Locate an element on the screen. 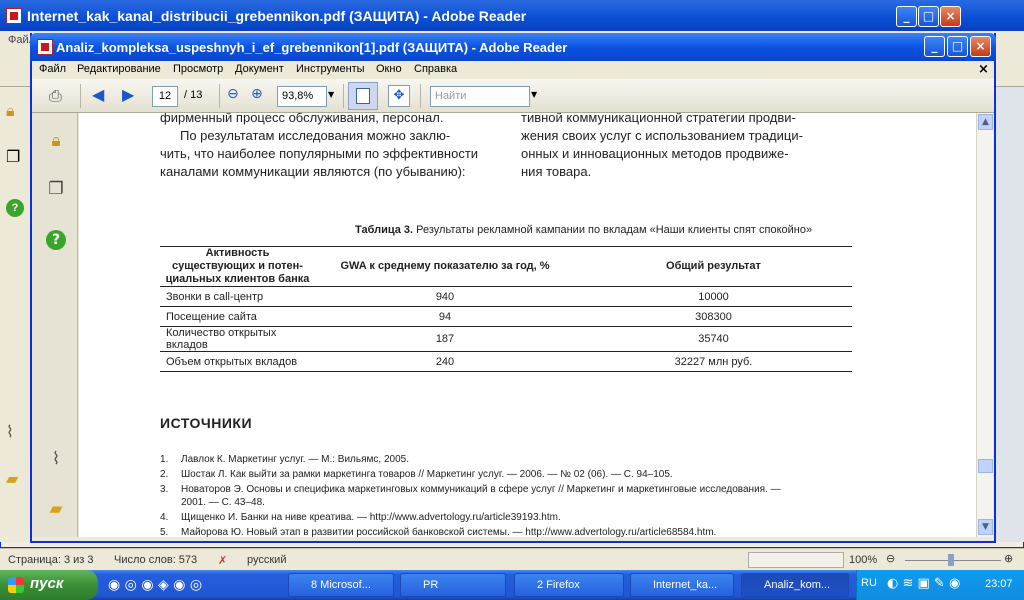 The image size is (1024, 600). zoom-input: 93,8% is located at coordinates (302, 96).